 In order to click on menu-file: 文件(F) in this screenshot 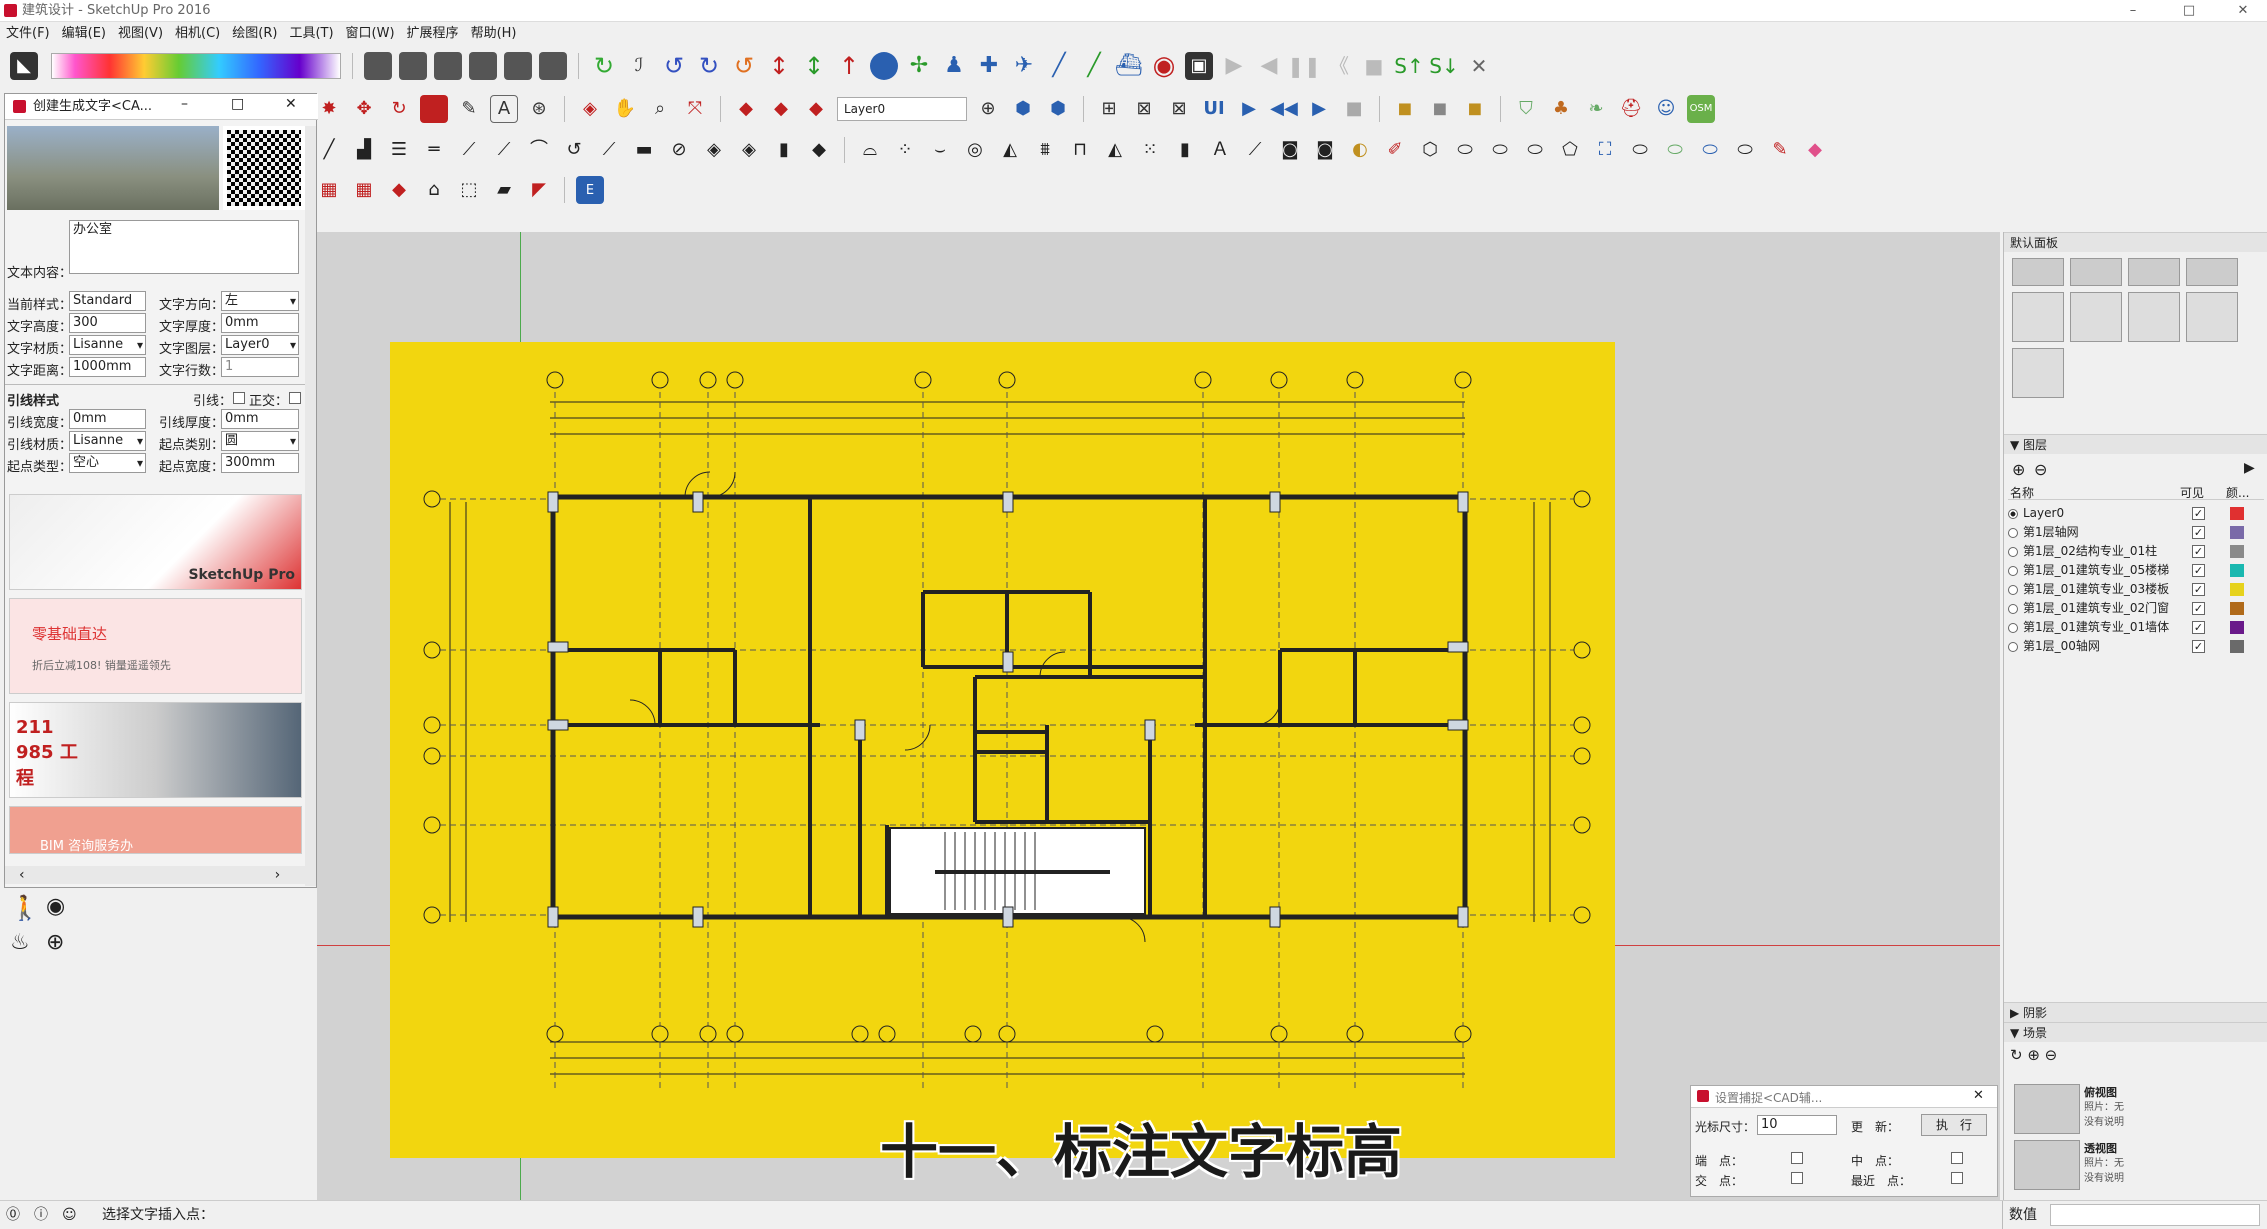, I will do `click(28, 34)`.